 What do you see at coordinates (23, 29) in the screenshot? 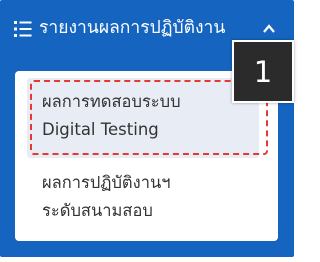
I see `list-icon` at bounding box center [23, 29].